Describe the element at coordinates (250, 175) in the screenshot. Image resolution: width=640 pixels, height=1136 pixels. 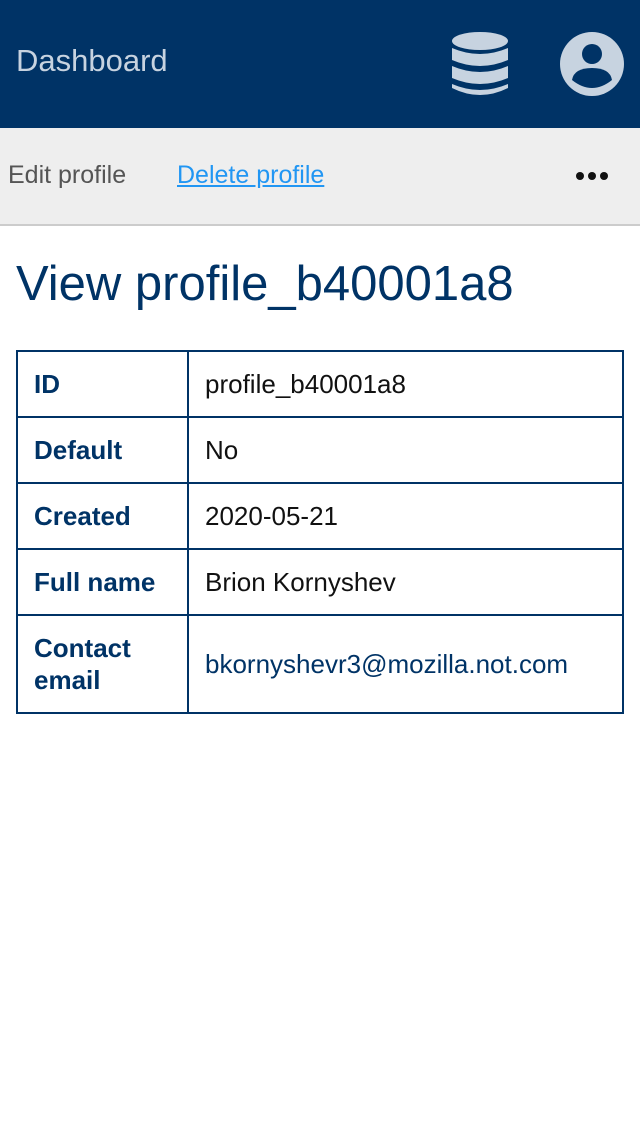
I see `delete-profile-link: Delete profile` at that location.